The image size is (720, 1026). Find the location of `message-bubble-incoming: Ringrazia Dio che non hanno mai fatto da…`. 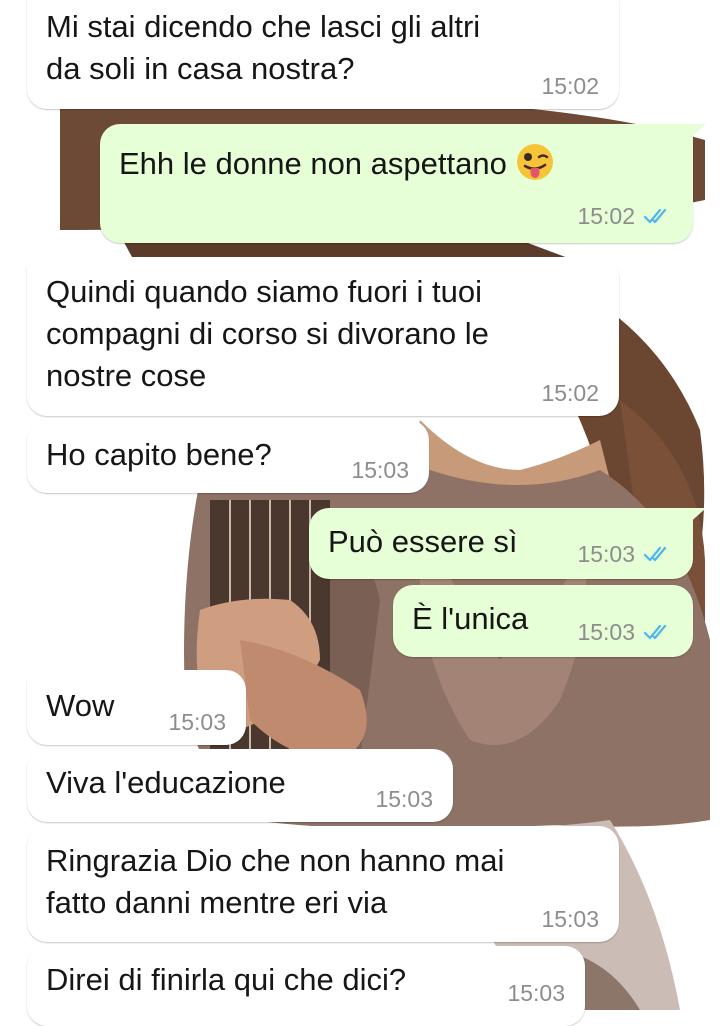

message-bubble-incoming: Ringrazia Dio che non hanno mai fatto da… is located at coordinates (323, 884).